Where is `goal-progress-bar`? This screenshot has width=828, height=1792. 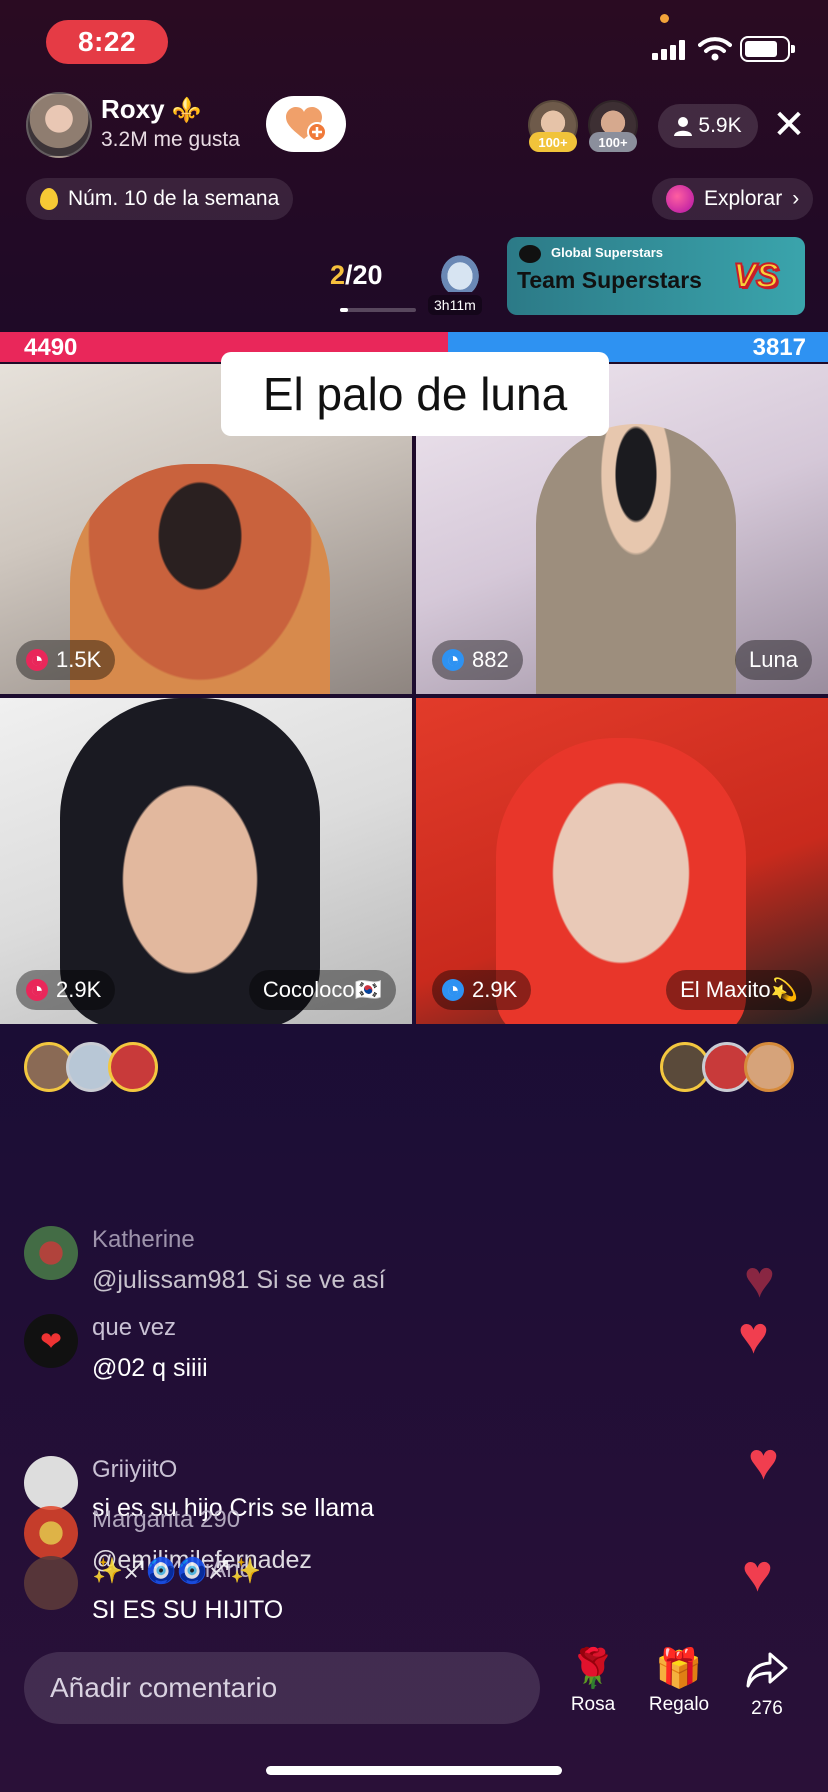 goal-progress-bar is located at coordinates (378, 310).